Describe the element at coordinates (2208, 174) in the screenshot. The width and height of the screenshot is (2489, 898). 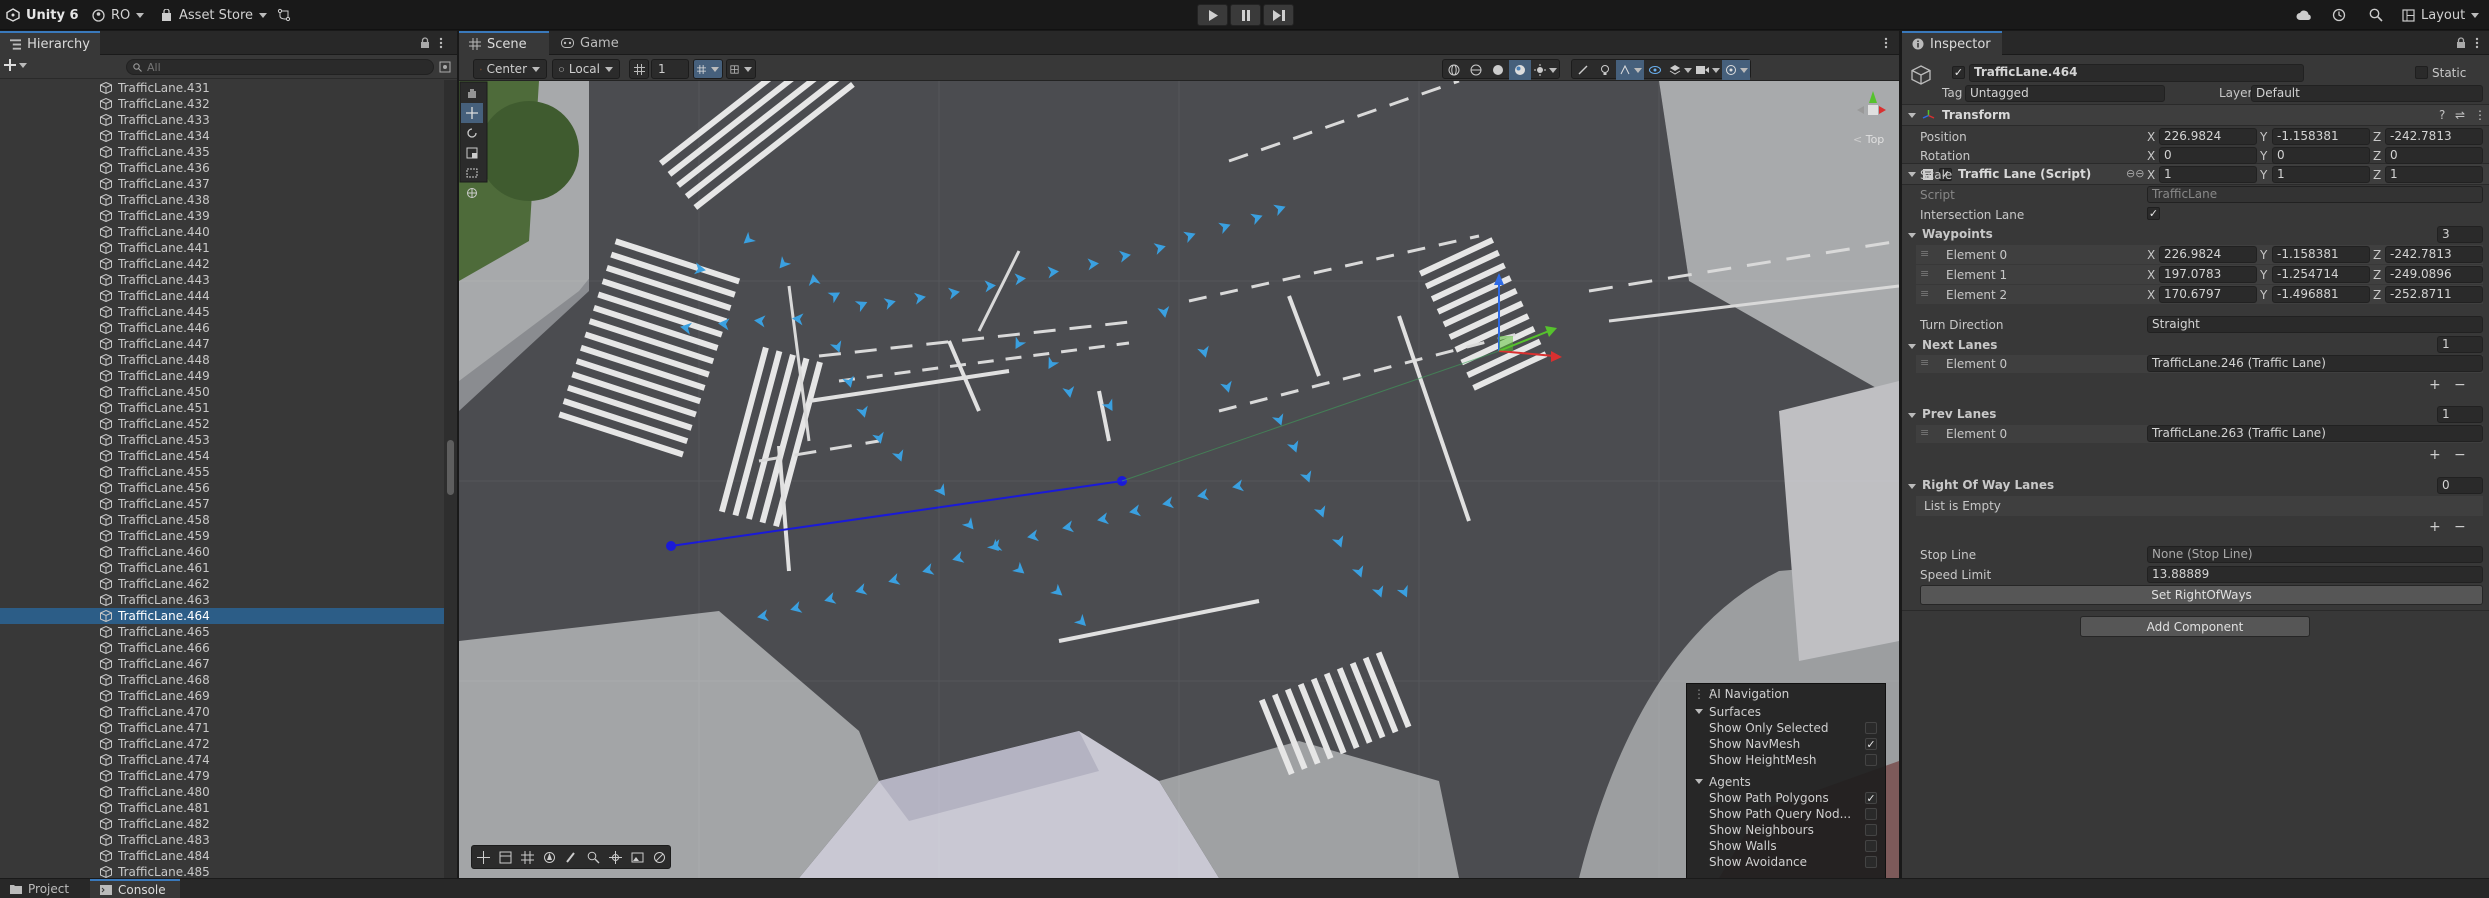
I see `transform-scale-x-field: 1` at that location.